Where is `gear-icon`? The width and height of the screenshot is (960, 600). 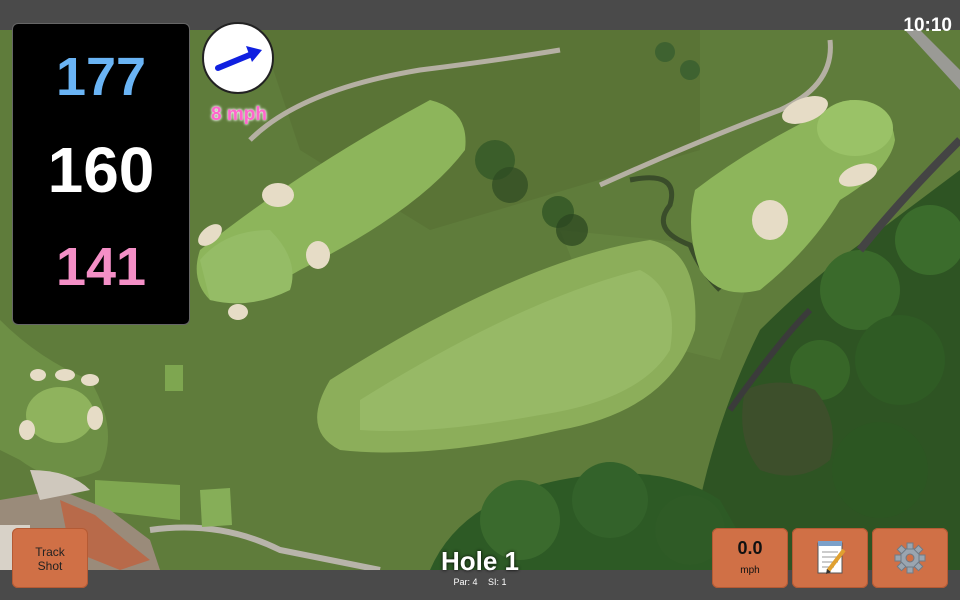
gear-icon is located at coordinates (910, 558).